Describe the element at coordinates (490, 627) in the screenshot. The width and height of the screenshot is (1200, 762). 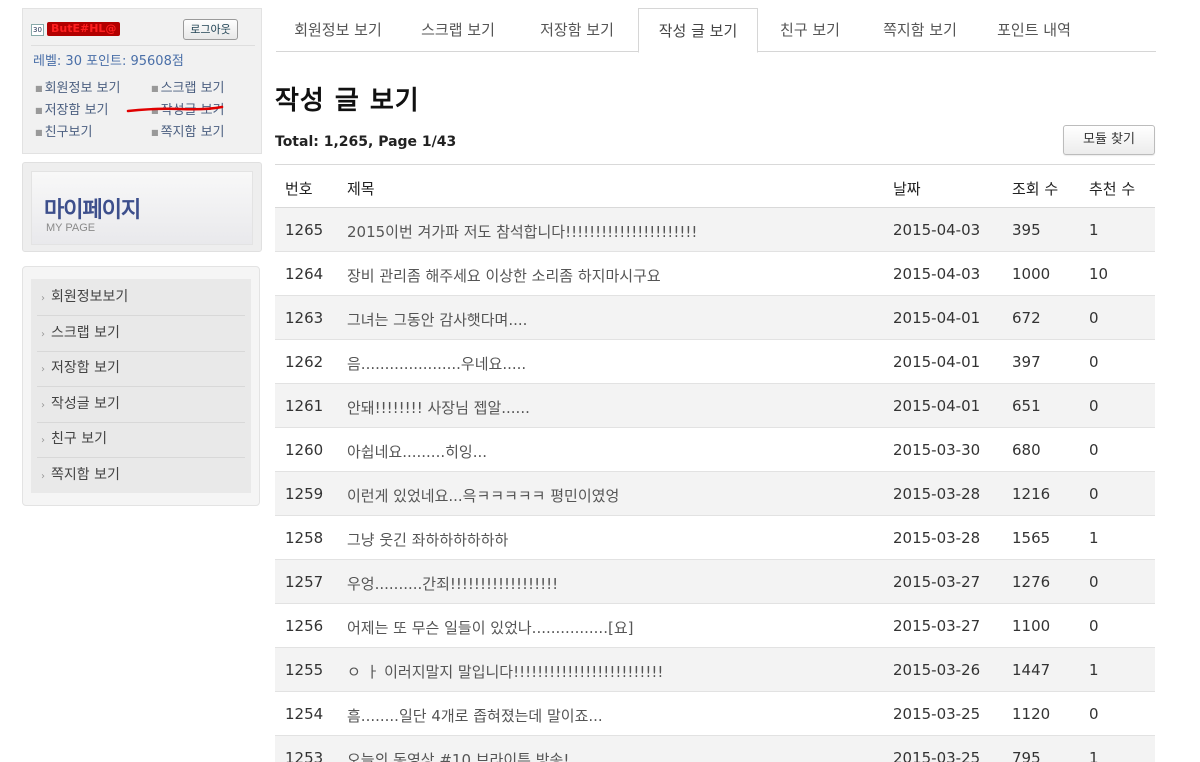
I see `post-title-link: 어제는 또 무슨 일들이 있었나................[요]` at that location.